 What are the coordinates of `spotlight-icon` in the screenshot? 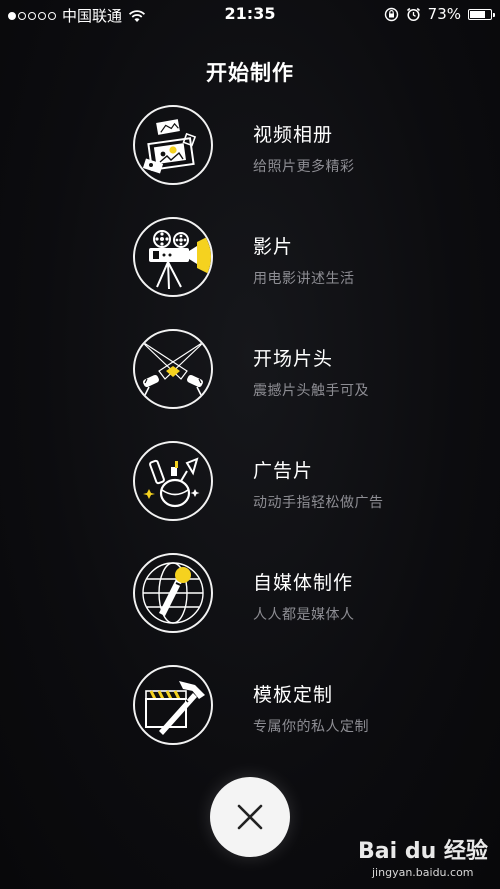 It's located at (173, 369).